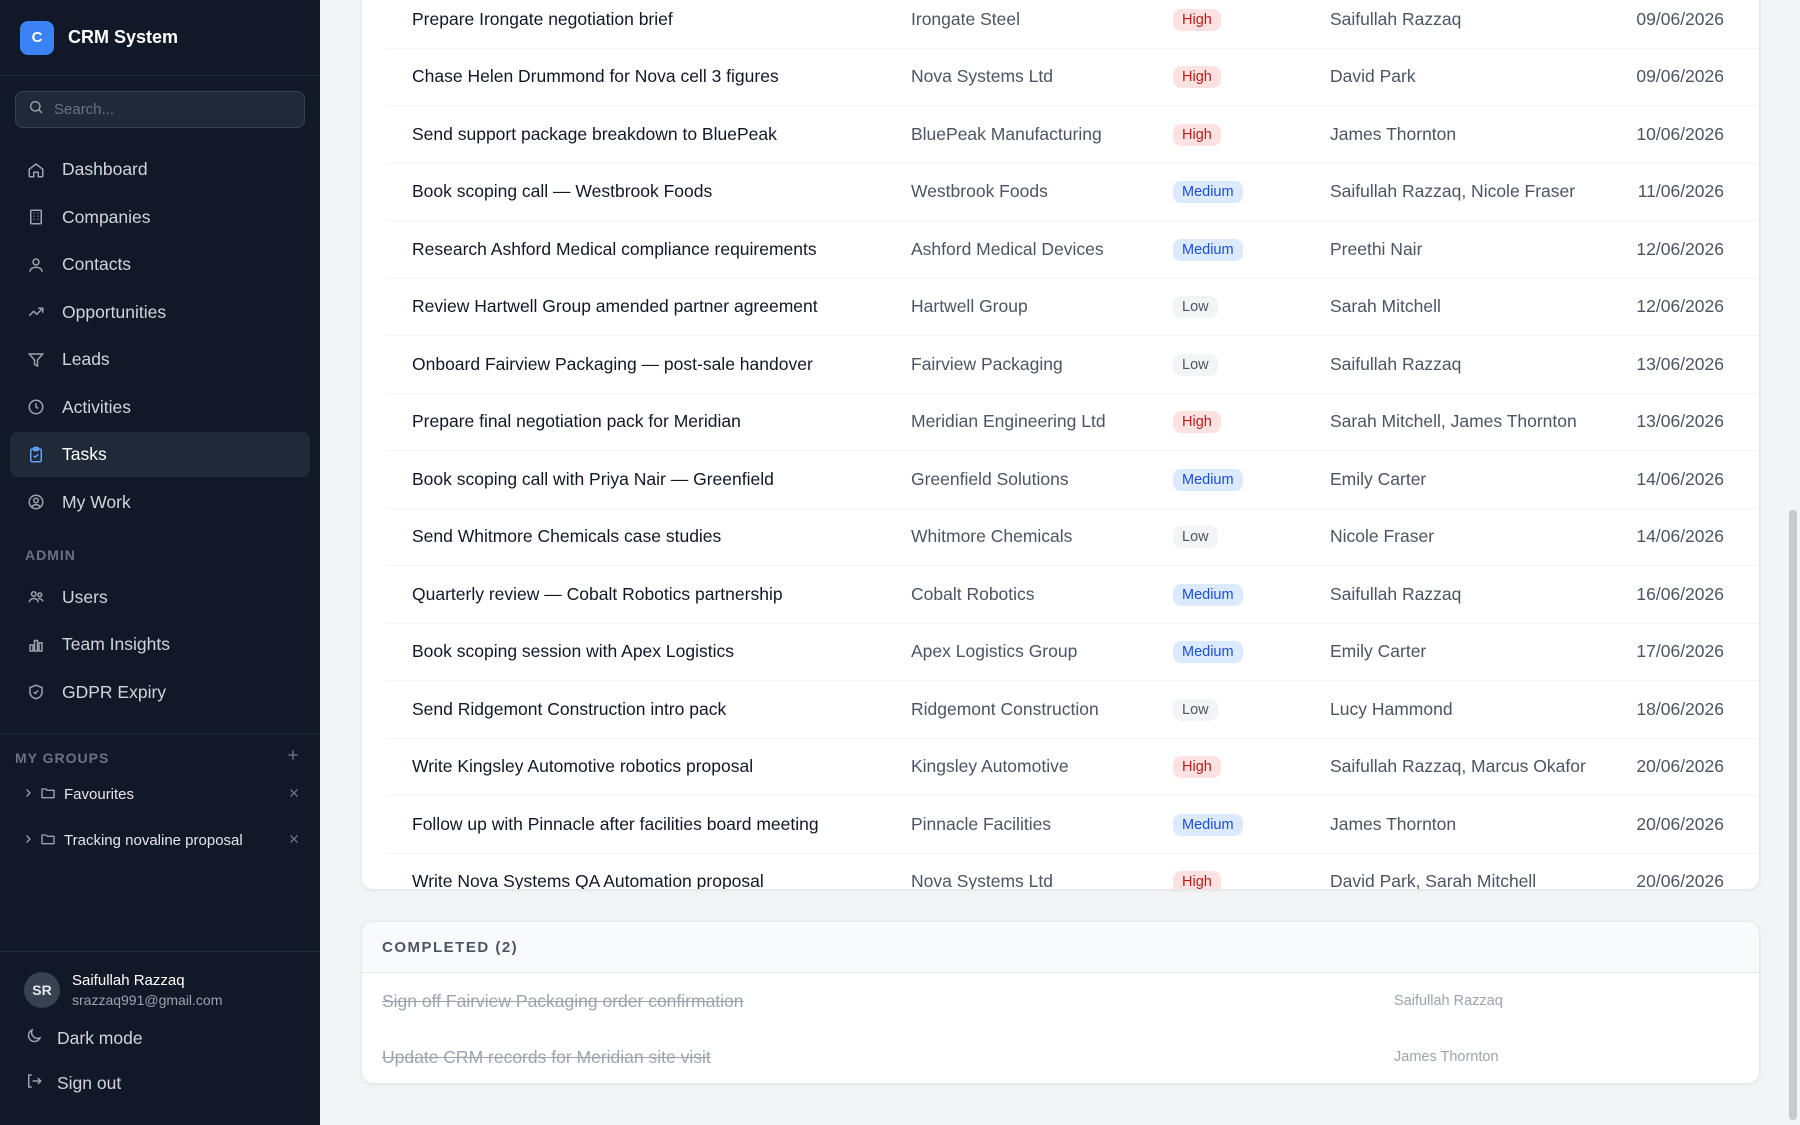 This screenshot has width=1800, height=1125. I want to click on users-icon, so click(36, 265).